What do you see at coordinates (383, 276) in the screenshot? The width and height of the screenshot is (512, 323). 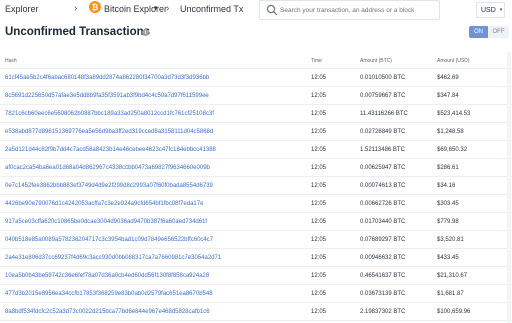 I see `tx-amount-btc: 0.46541637 BTC` at bounding box center [383, 276].